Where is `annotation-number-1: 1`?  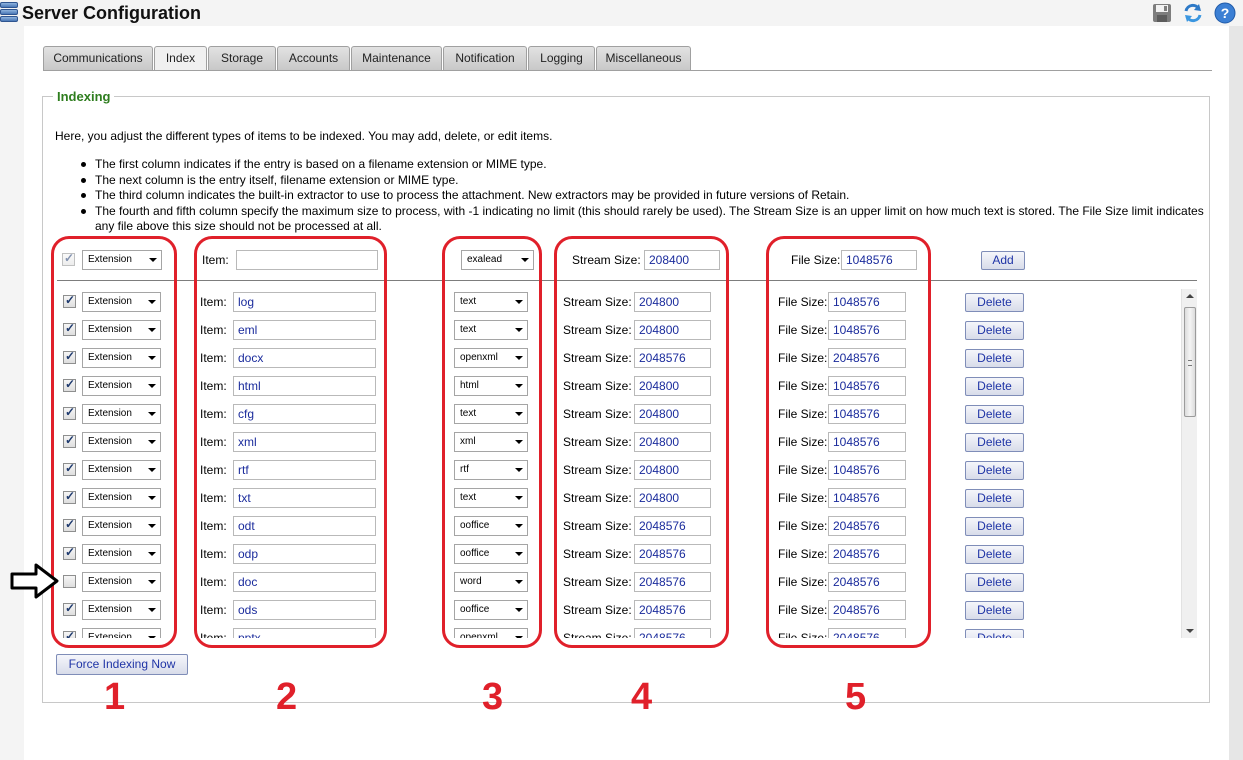
annotation-number-1: 1 is located at coordinates (115, 697).